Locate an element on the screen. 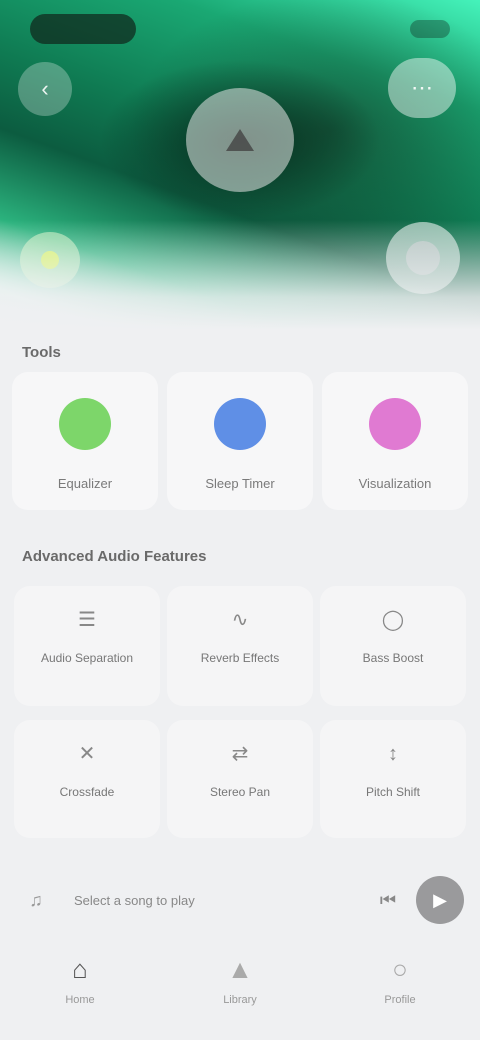 The height and width of the screenshot is (1040, 480). tool-sleep-timer: Sleep Timer is located at coordinates (240, 441).